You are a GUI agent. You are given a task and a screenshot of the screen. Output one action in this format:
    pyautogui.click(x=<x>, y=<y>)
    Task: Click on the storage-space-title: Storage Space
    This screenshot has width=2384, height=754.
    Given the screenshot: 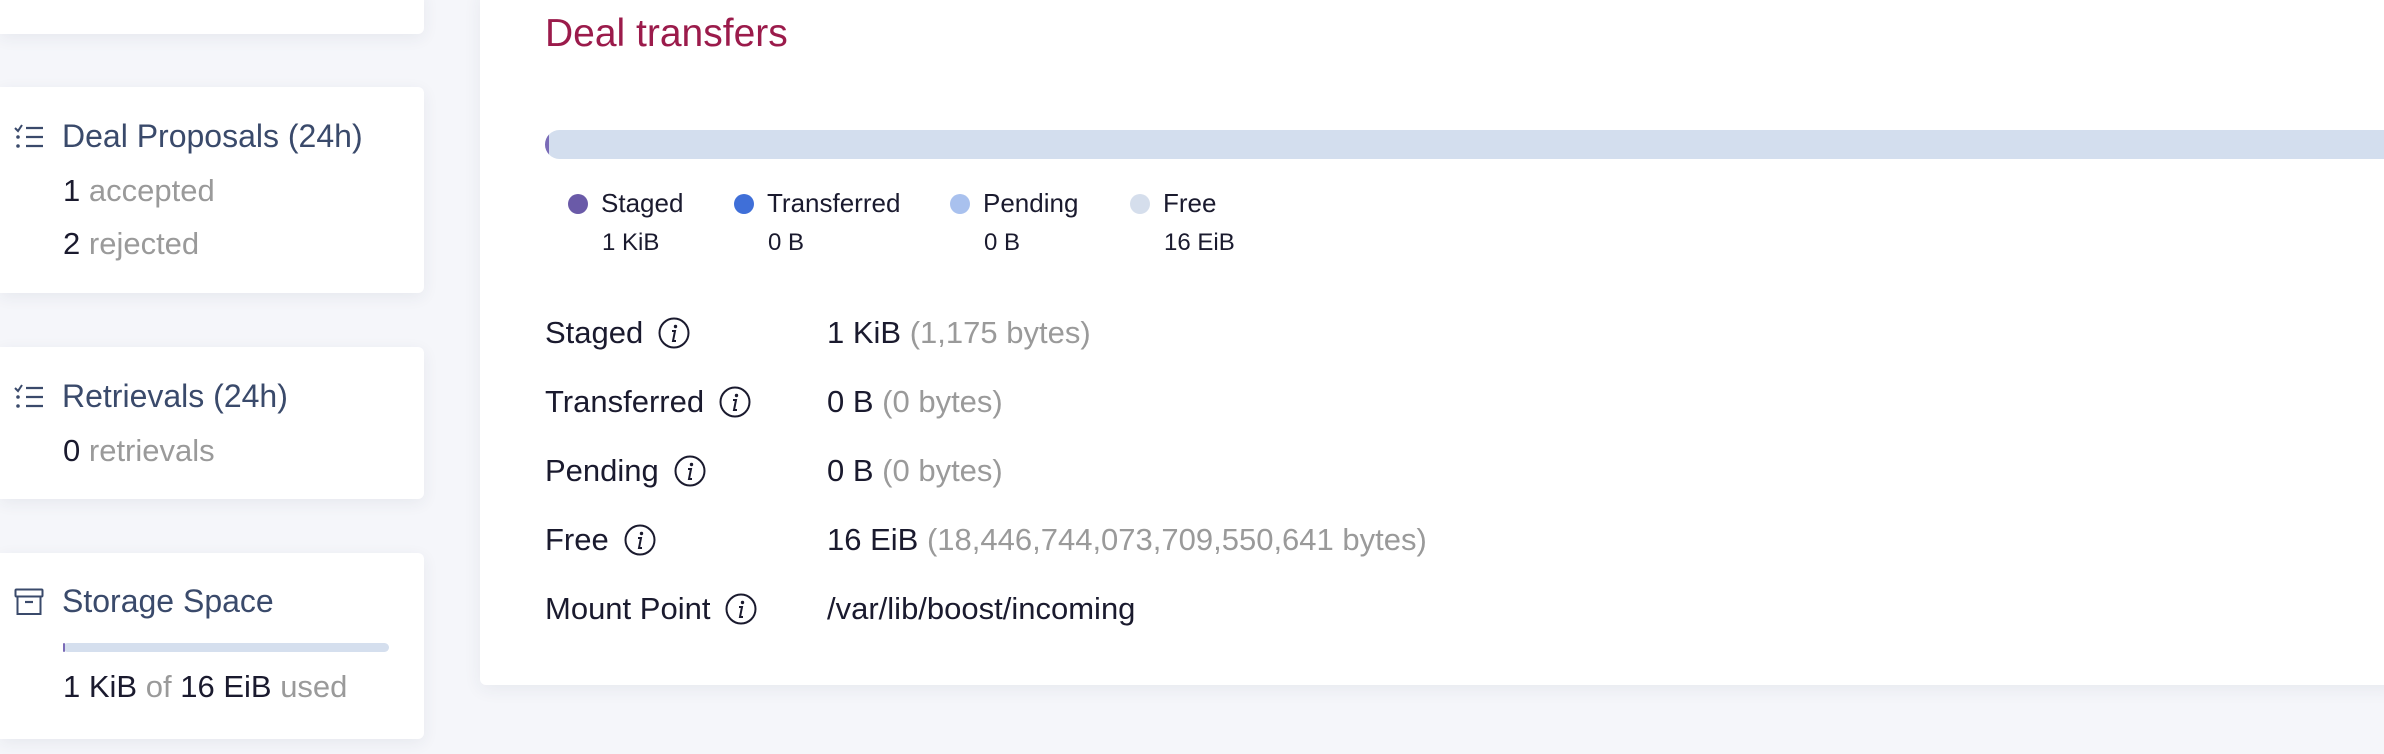 What is the action you would take?
    pyautogui.click(x=168, y=601)
    